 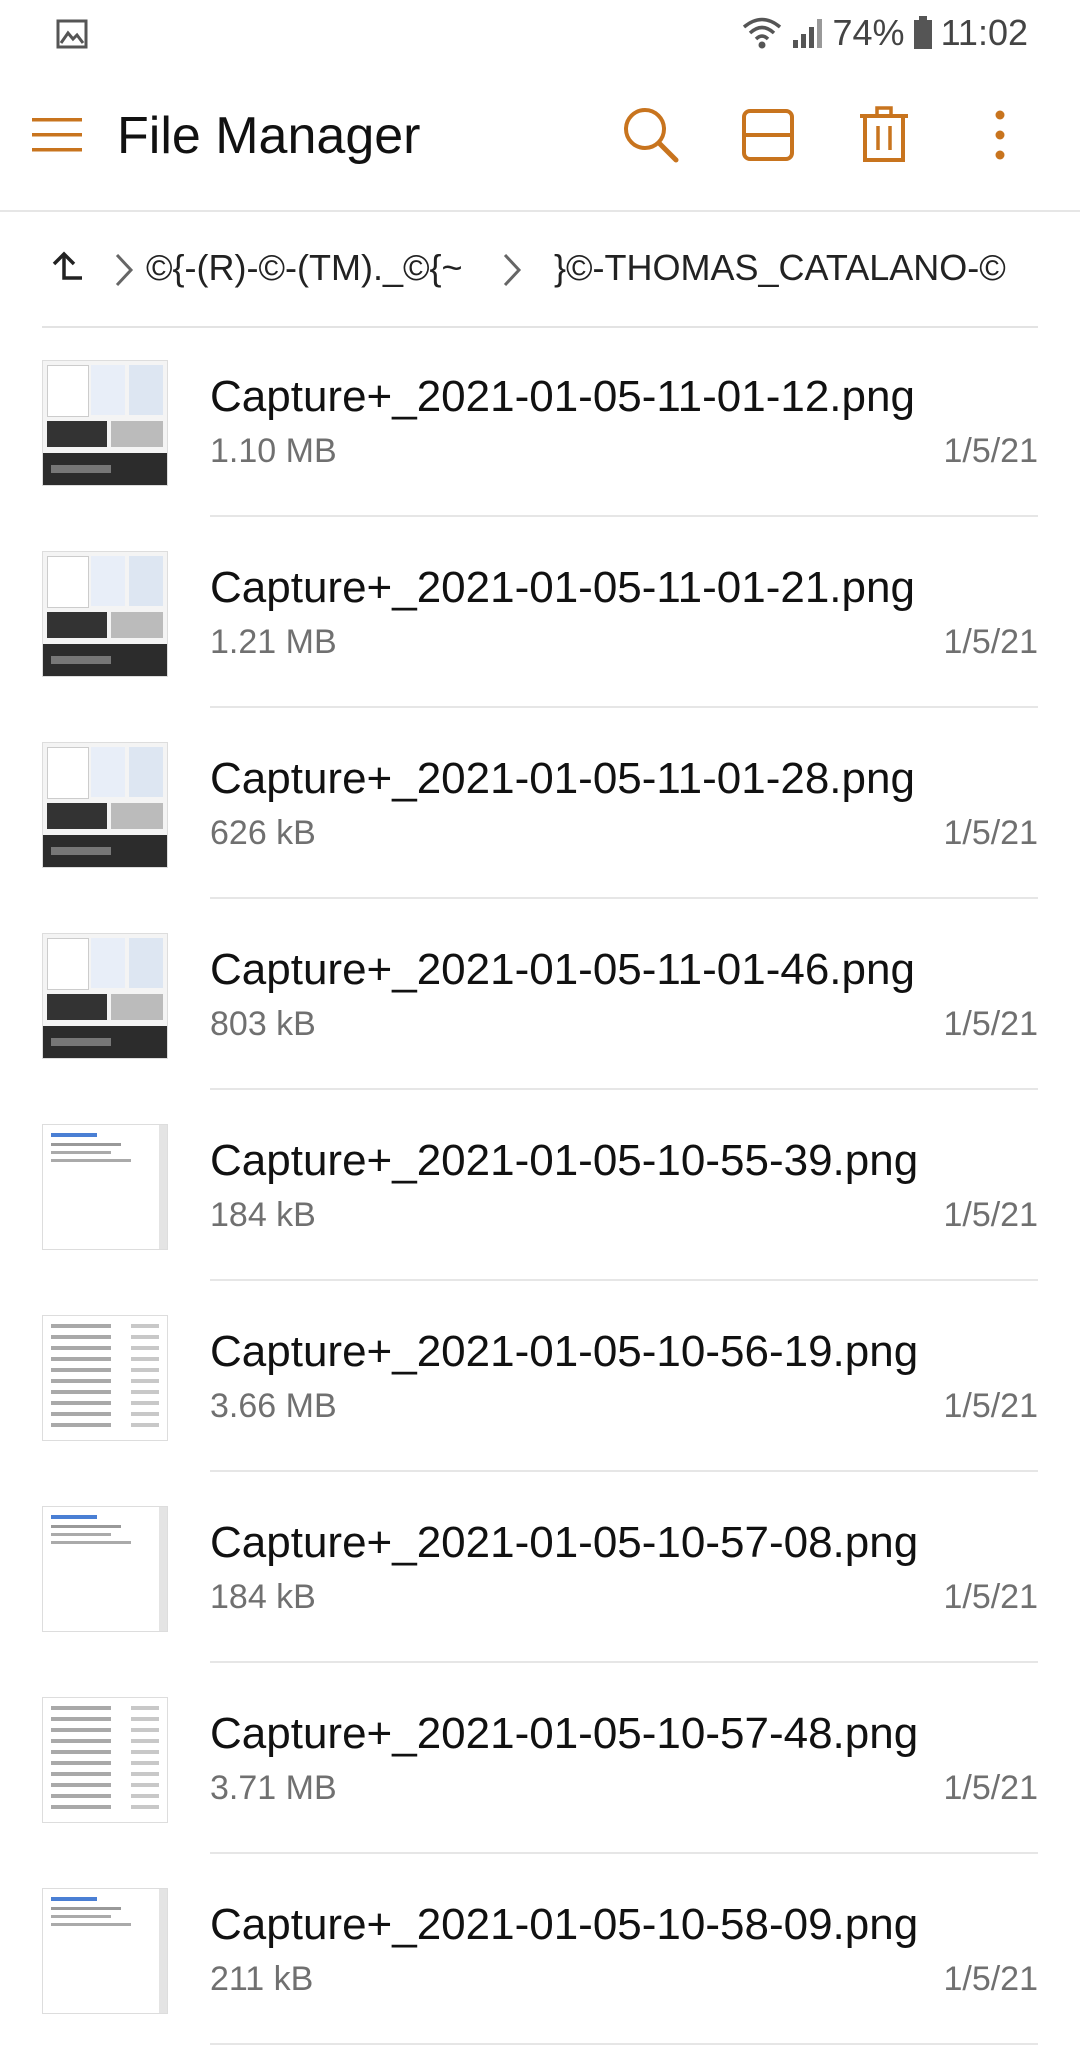 What do you see at coordinates (273, 1788) in the screenshot?
I see `file-size: 3.71 MB` at bounding box center [273, 1788].